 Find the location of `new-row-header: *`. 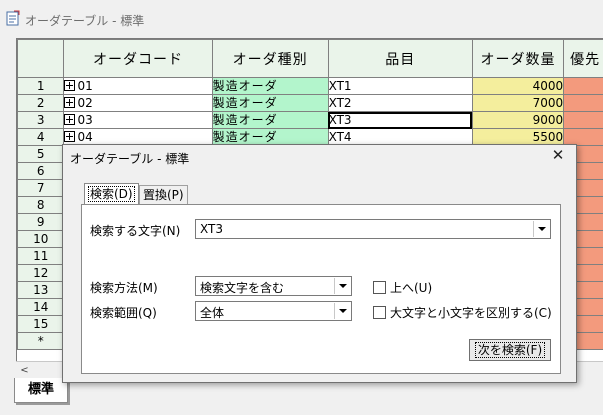

new-row-header: * is located at coordinates (41, 341).